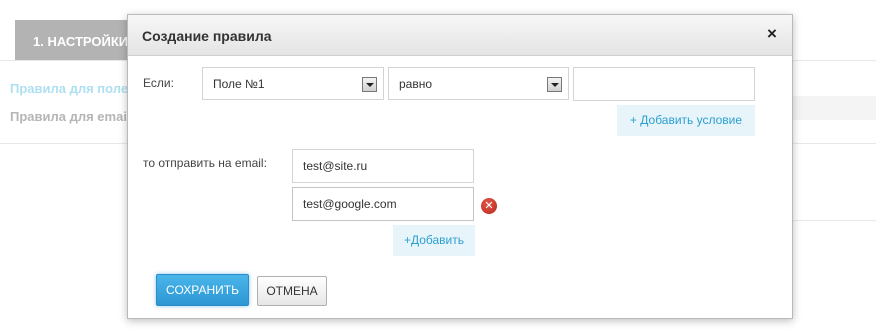 Image resolution: width=876 pixels, height=333 pixels. What do you see at coordinates (489, 206) in the screenshot?
I see `remove-circle-icon: ✕` at bounding box center [489, 206].